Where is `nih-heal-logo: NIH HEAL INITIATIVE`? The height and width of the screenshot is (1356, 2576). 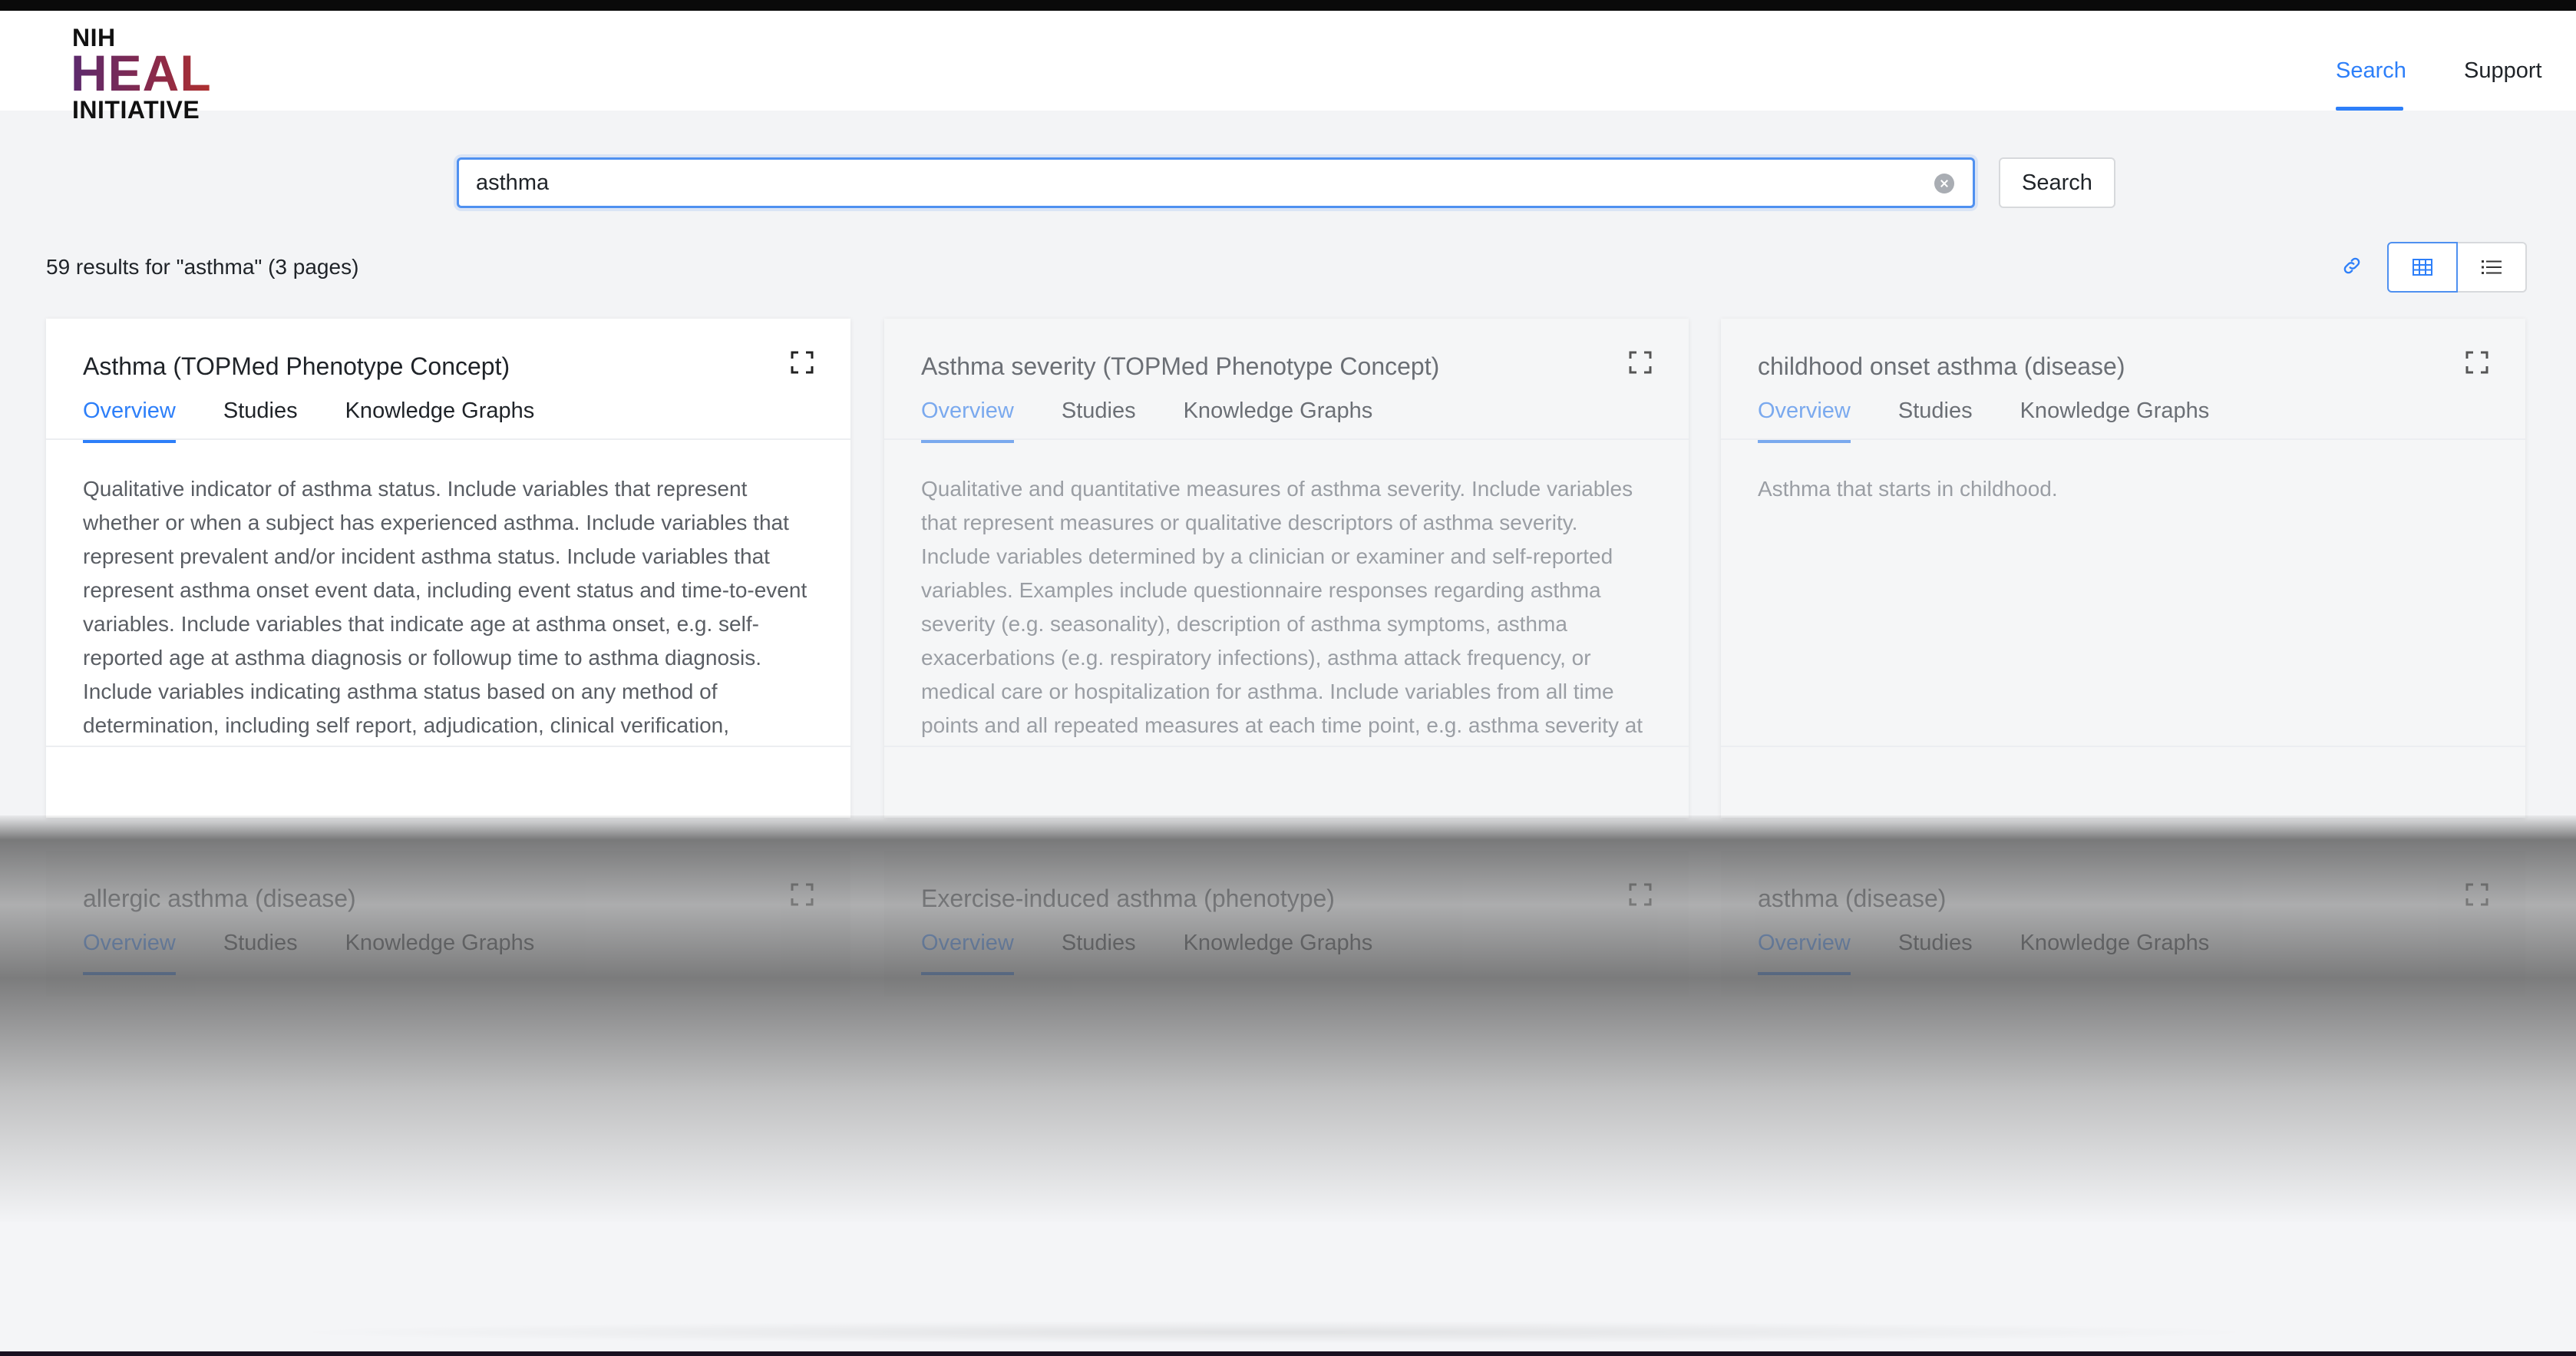
nih-heal-logo: NIH HEAL INITIATIVE is located at coordinates (144, 74).